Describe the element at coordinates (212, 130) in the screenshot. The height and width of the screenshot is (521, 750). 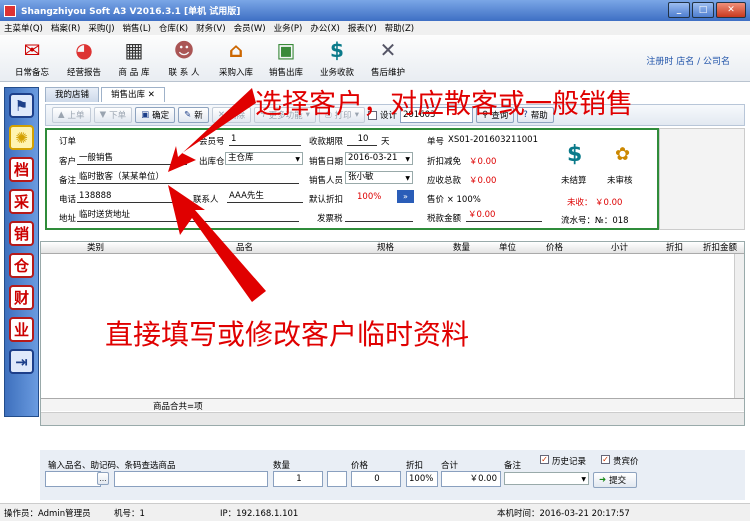
I see `arrow-up-left-annotation` at that location.